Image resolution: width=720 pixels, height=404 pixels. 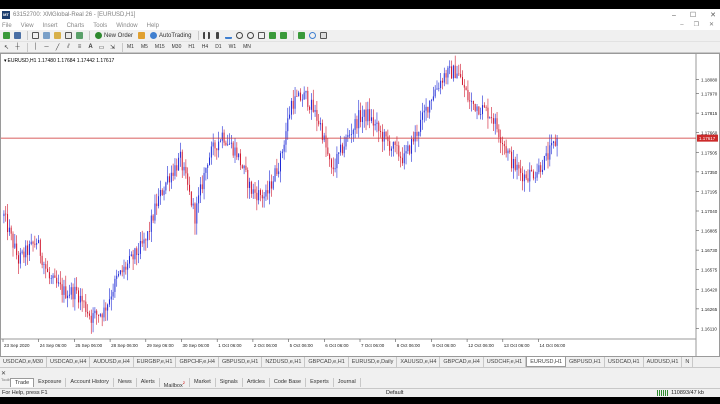 What do you see at coordinates (233, 47) in the screenshot?
I see `timeframe-w1: W1` at bounding box center [233, 47].